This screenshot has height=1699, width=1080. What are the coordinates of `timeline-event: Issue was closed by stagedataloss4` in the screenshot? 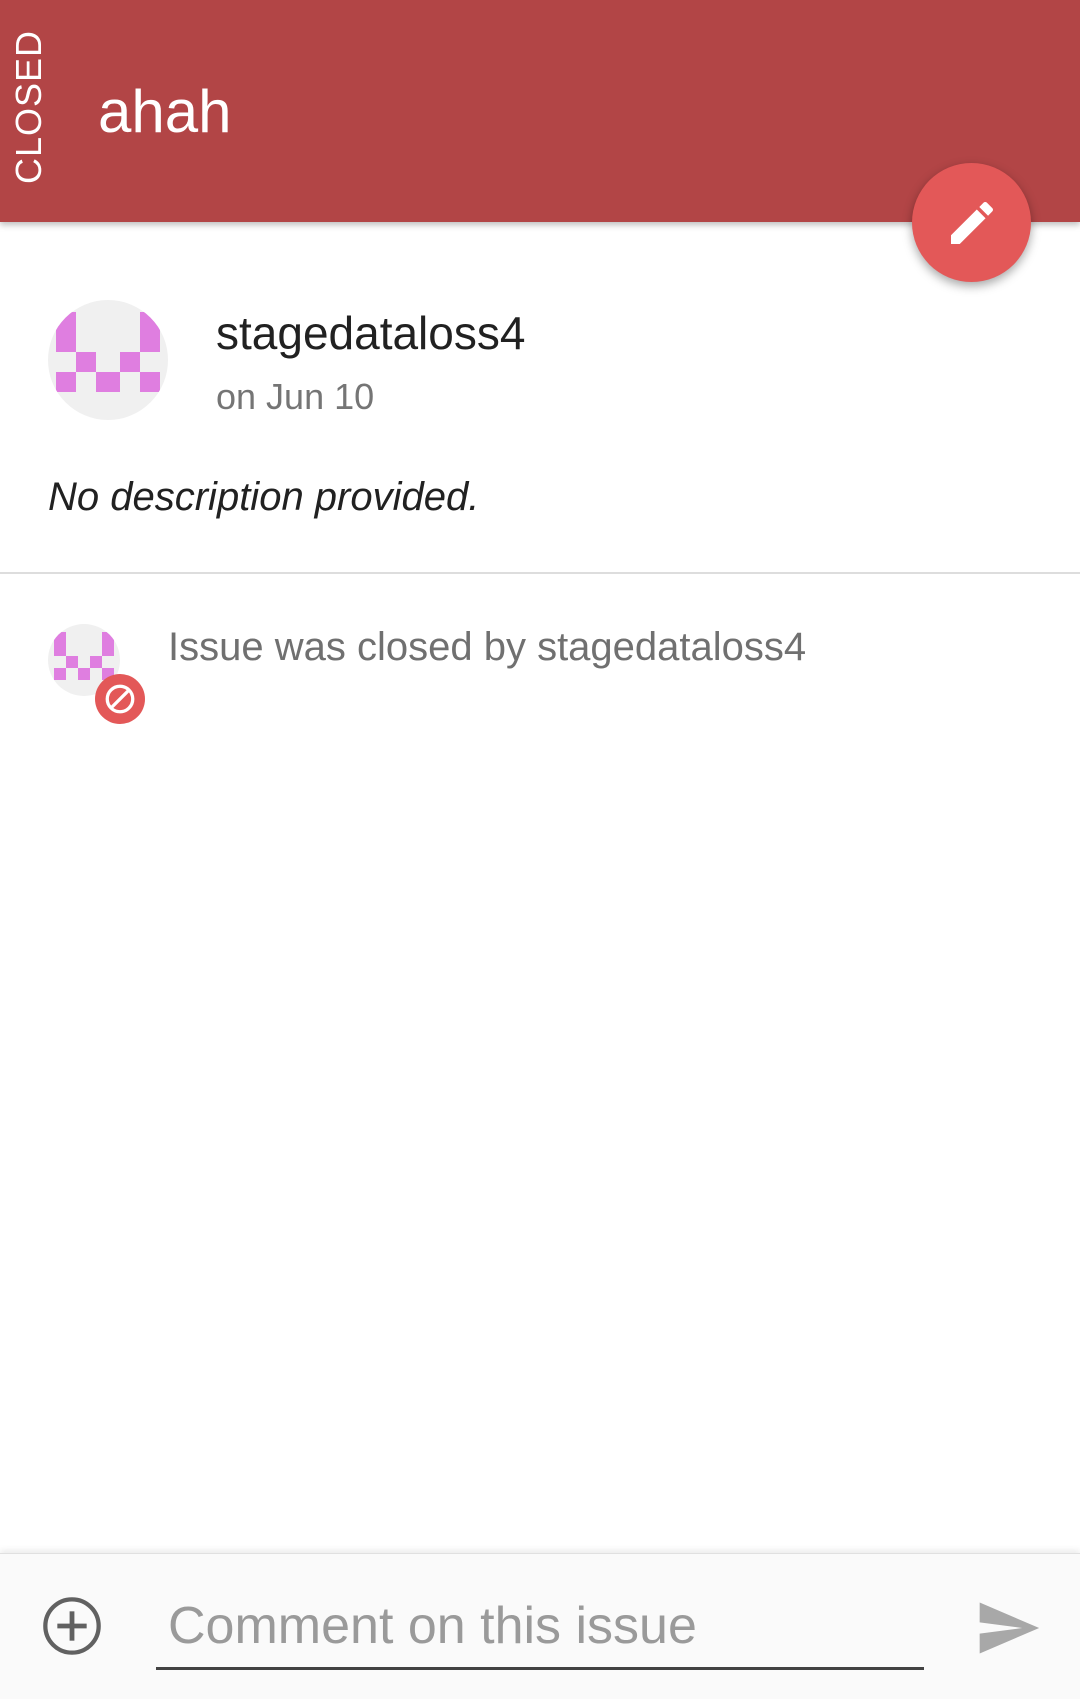 It's located at (540, 654).